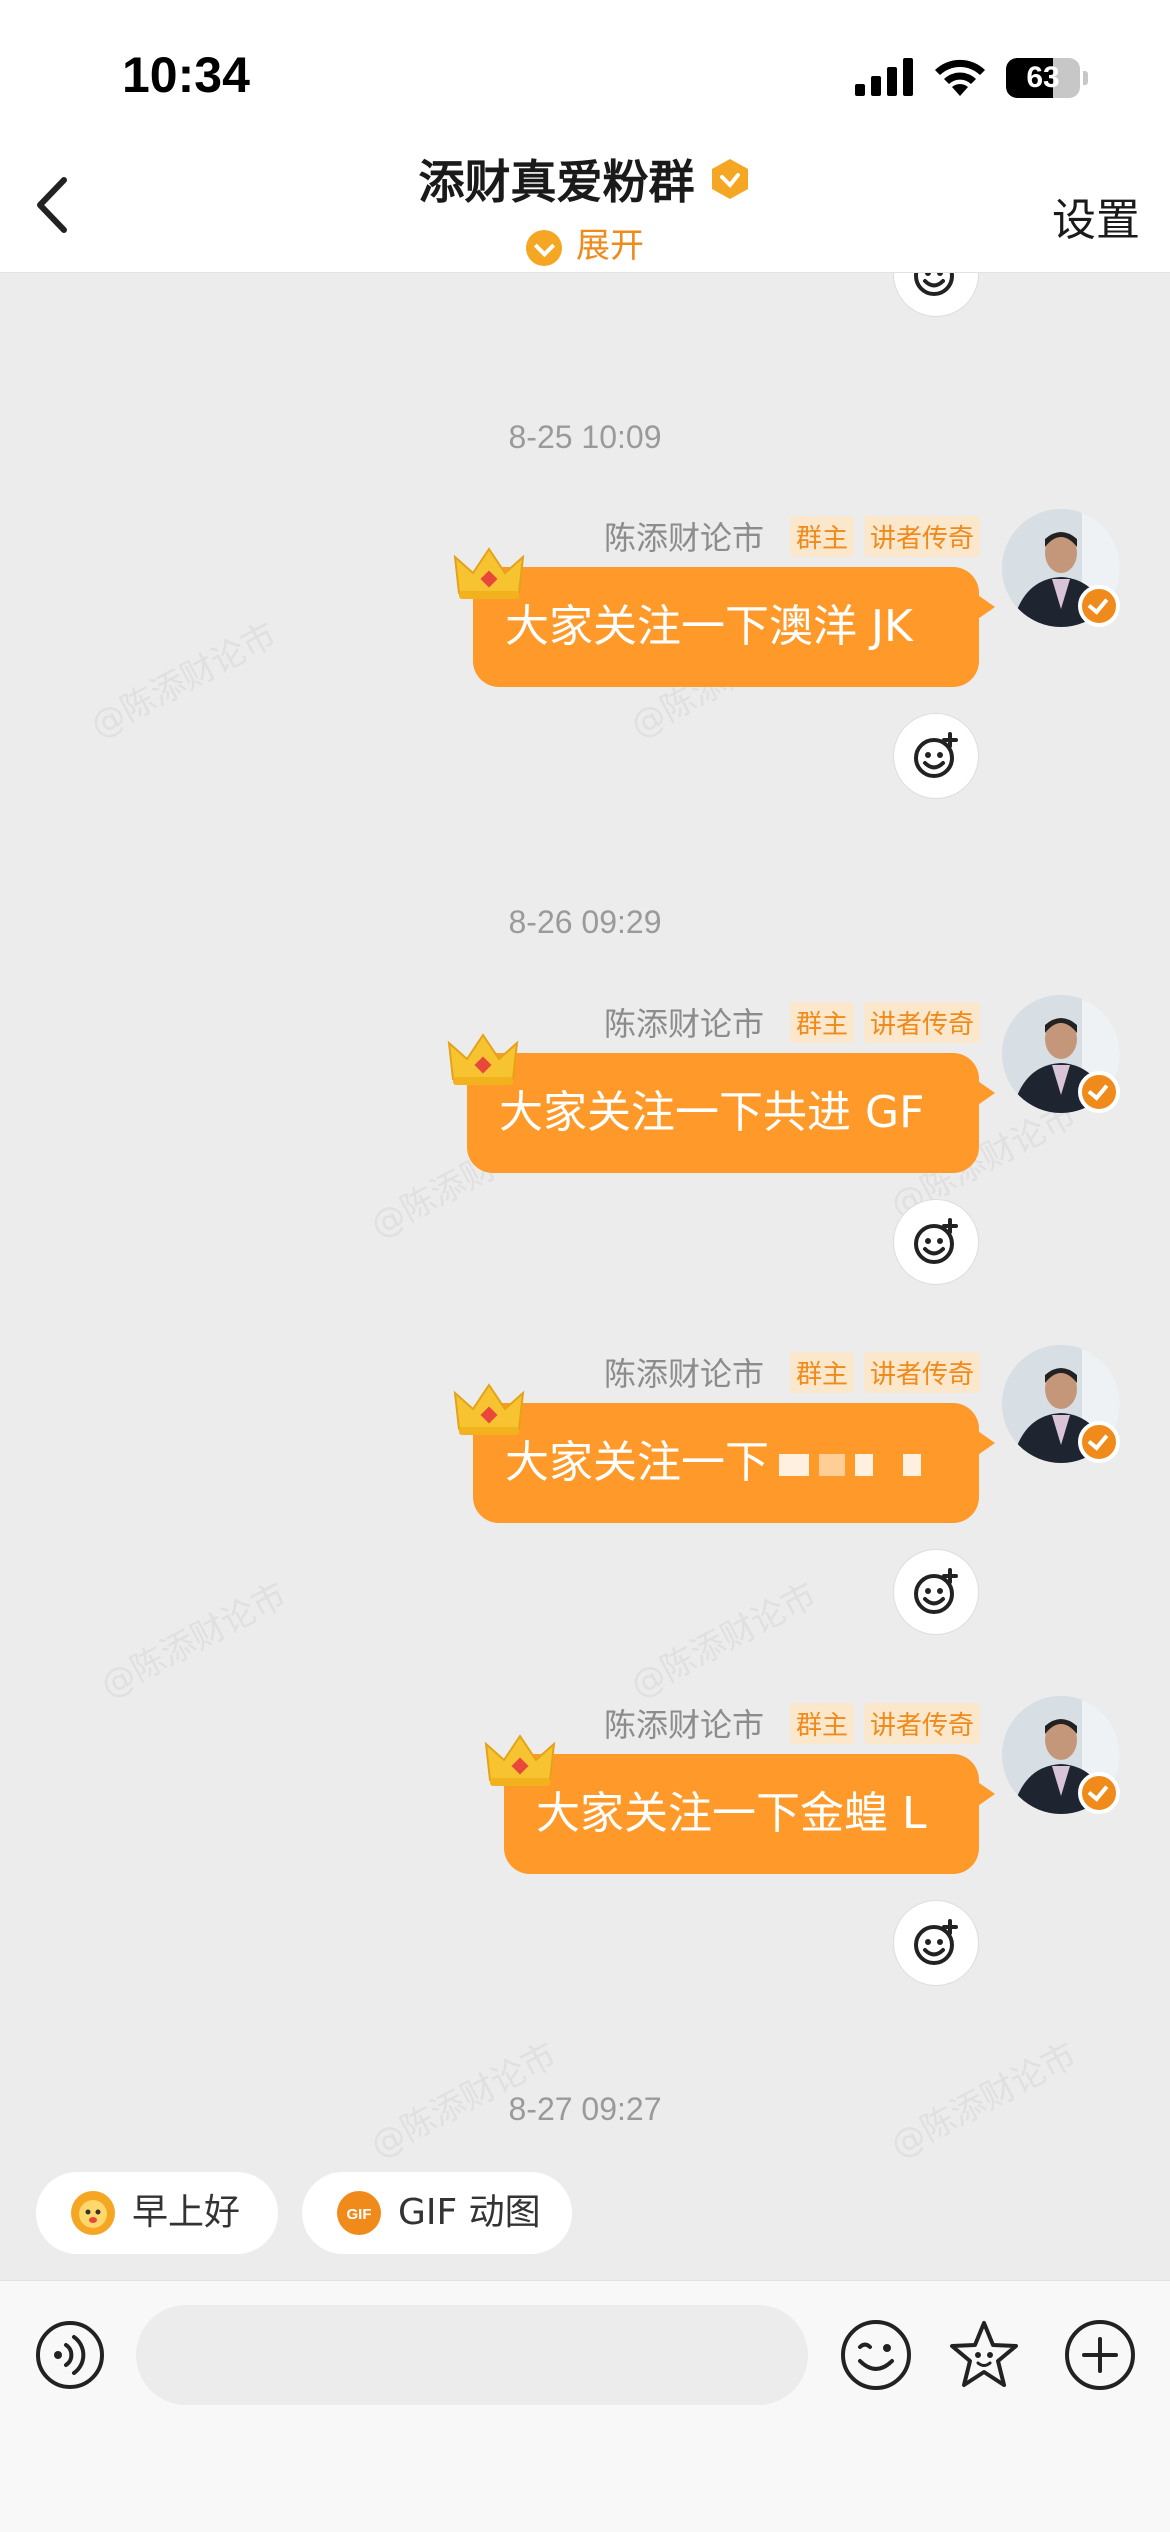  What do you see at coordinates (876, 2355) in the screenshot?
I see `emoji-icon` at bounding box center [876, 2355].